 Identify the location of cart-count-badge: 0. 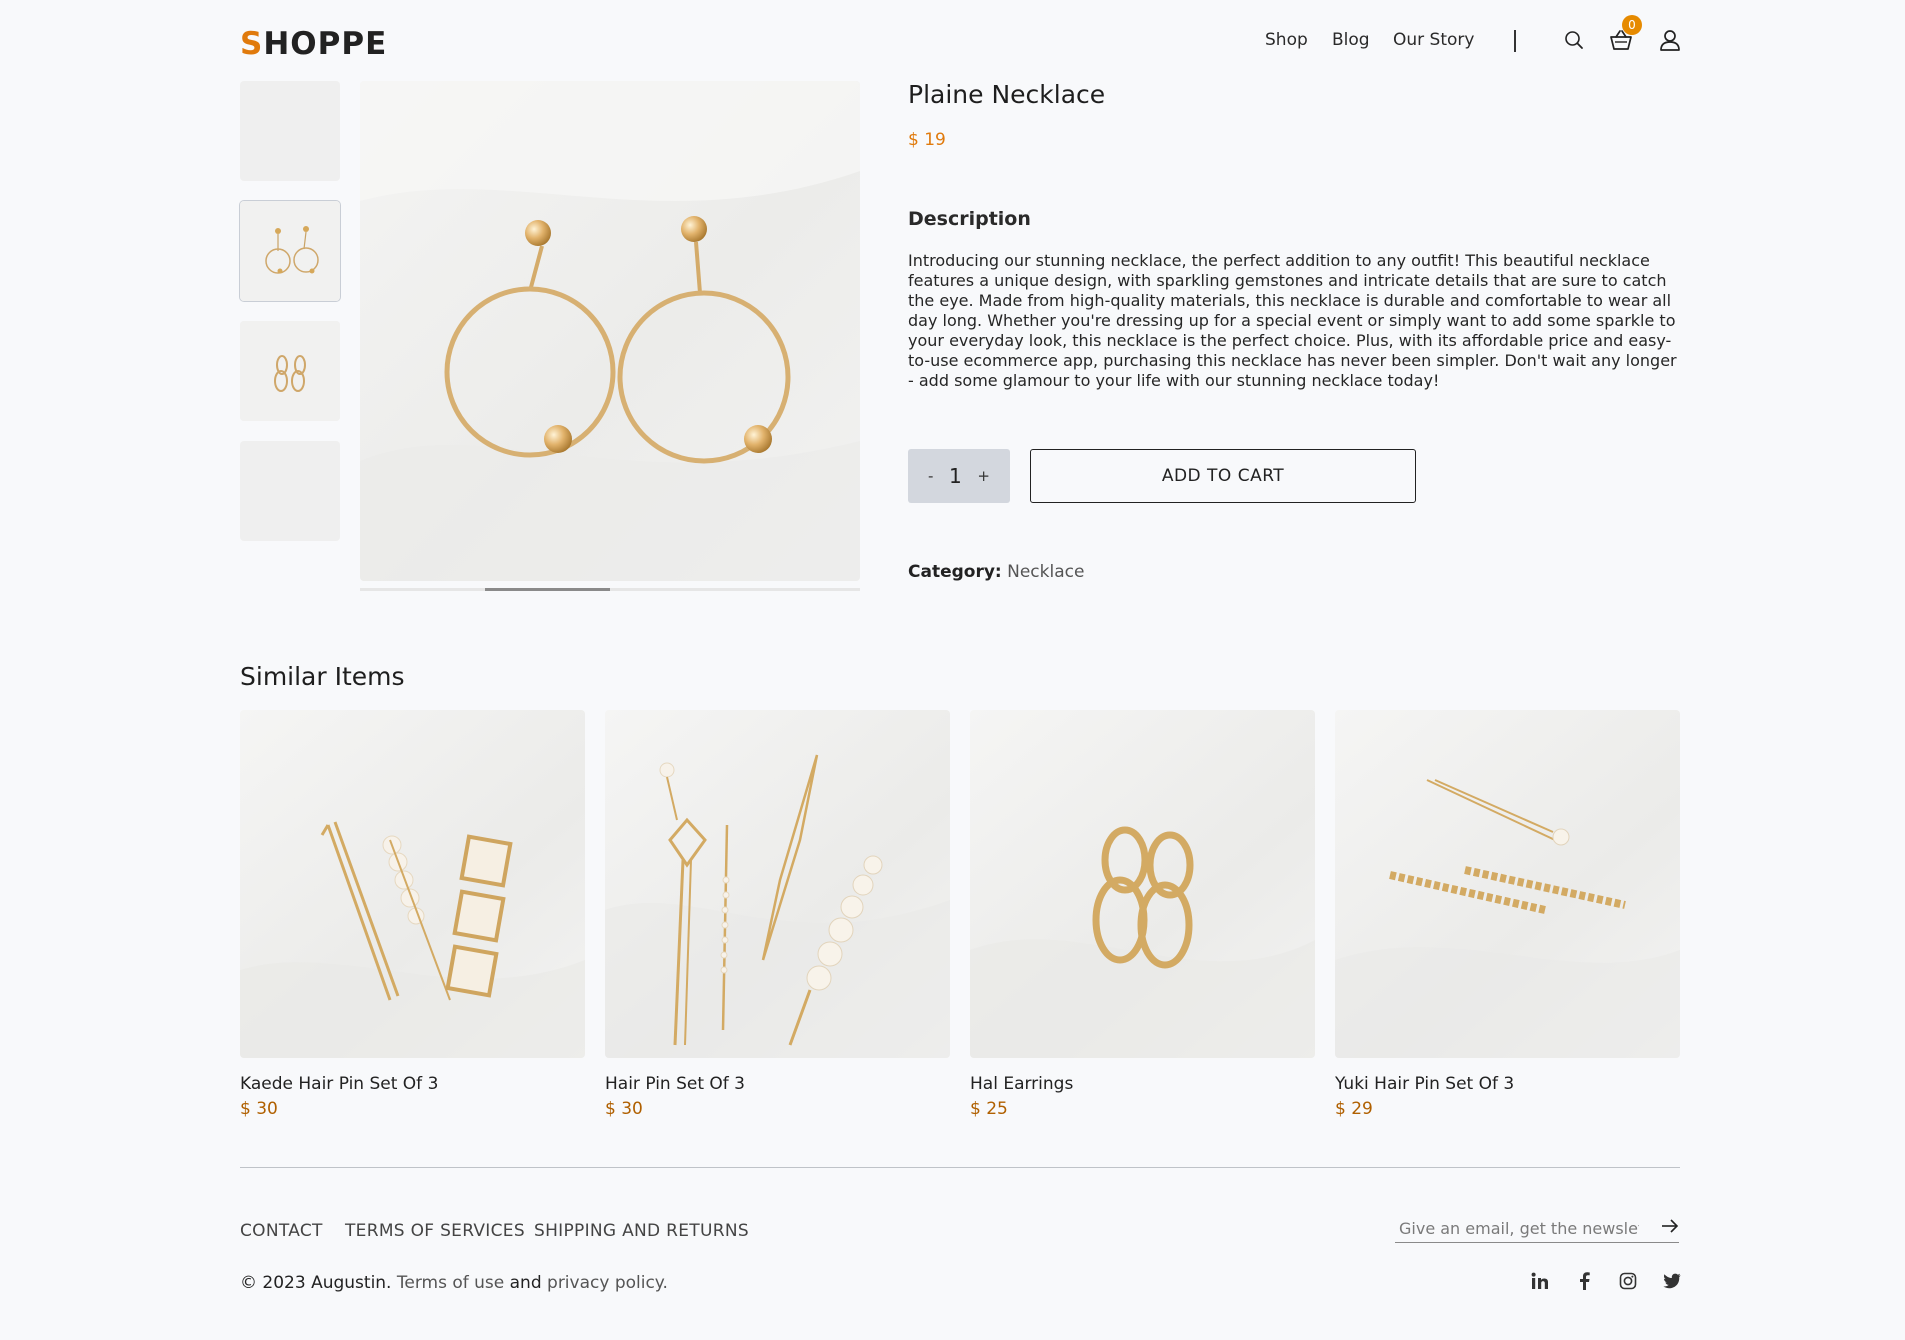
(1632, 25).